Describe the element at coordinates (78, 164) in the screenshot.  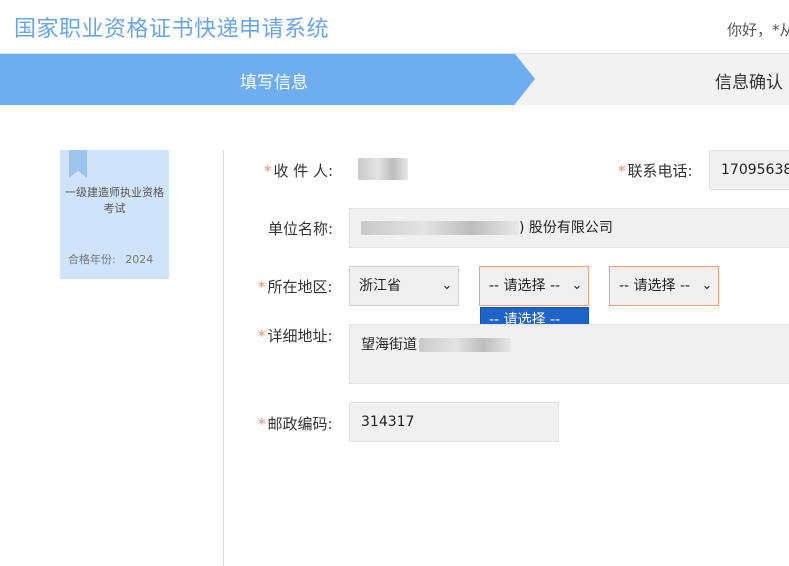
I see `bookmark-icon` at that location.